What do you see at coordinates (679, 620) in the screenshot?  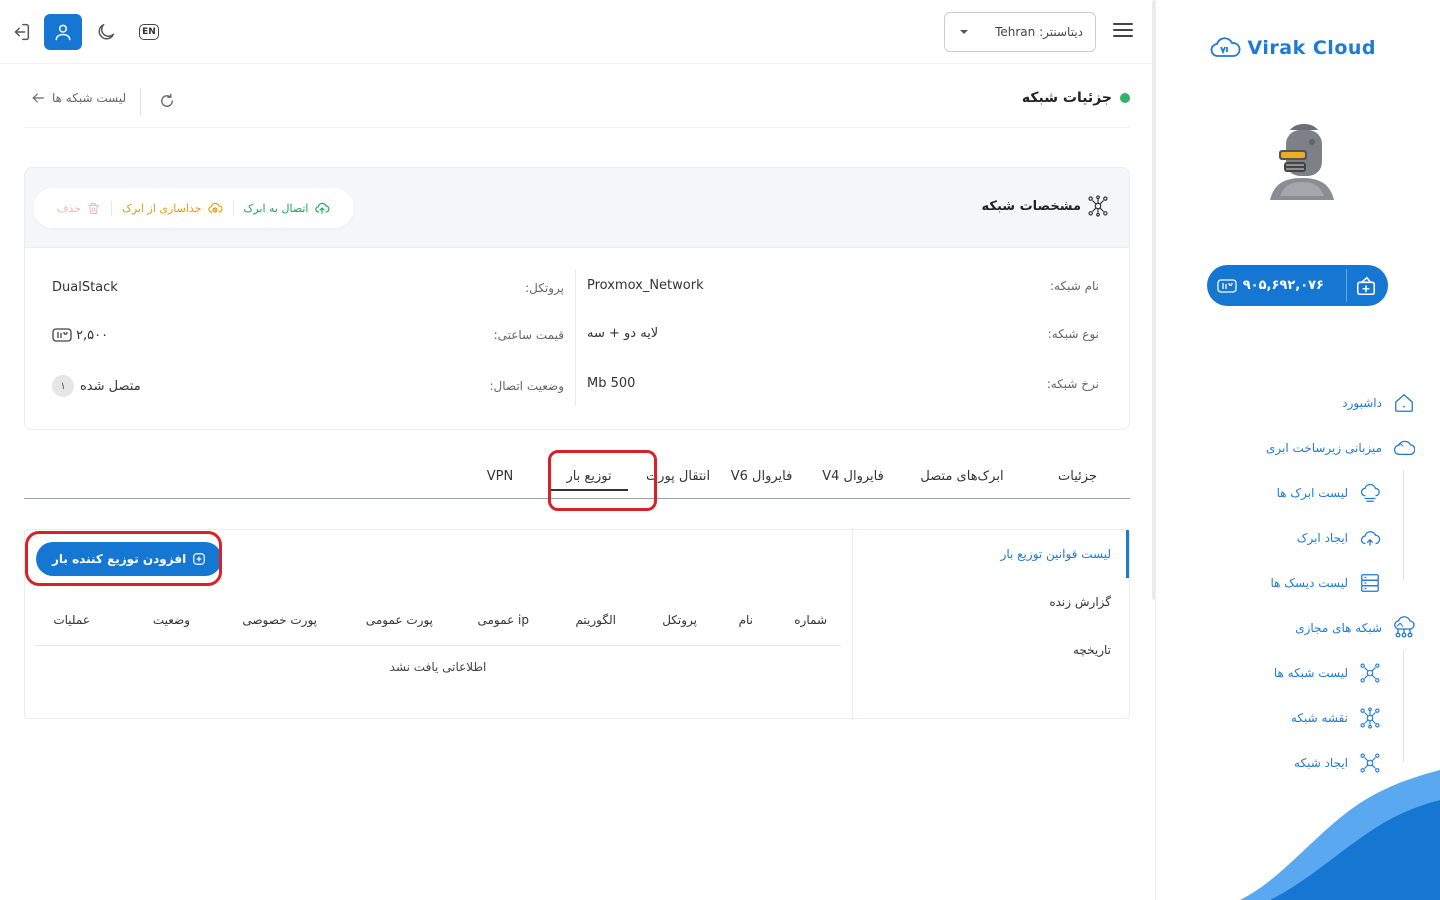 I see `column-header: پروتکل` at bounding box center [679, 620].